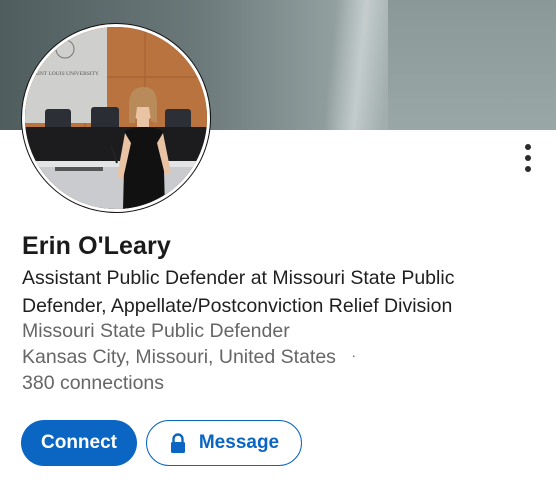 The height and width of the screenshot is (493, 556). Describe the element at coordinates (65, 74) in the screenshot. I see `photo-sign-text: SAINT LOUIS UNIVERSITY` at that location.